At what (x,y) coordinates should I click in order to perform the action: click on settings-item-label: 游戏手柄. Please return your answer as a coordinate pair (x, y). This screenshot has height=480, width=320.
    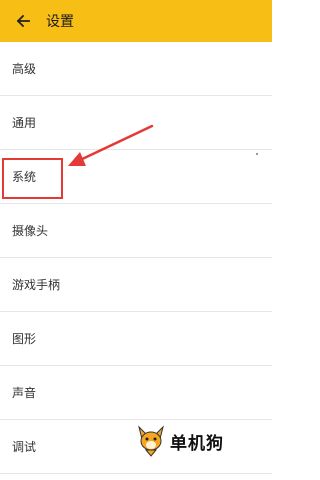
    Looking at the image, I should click on (36, 285).